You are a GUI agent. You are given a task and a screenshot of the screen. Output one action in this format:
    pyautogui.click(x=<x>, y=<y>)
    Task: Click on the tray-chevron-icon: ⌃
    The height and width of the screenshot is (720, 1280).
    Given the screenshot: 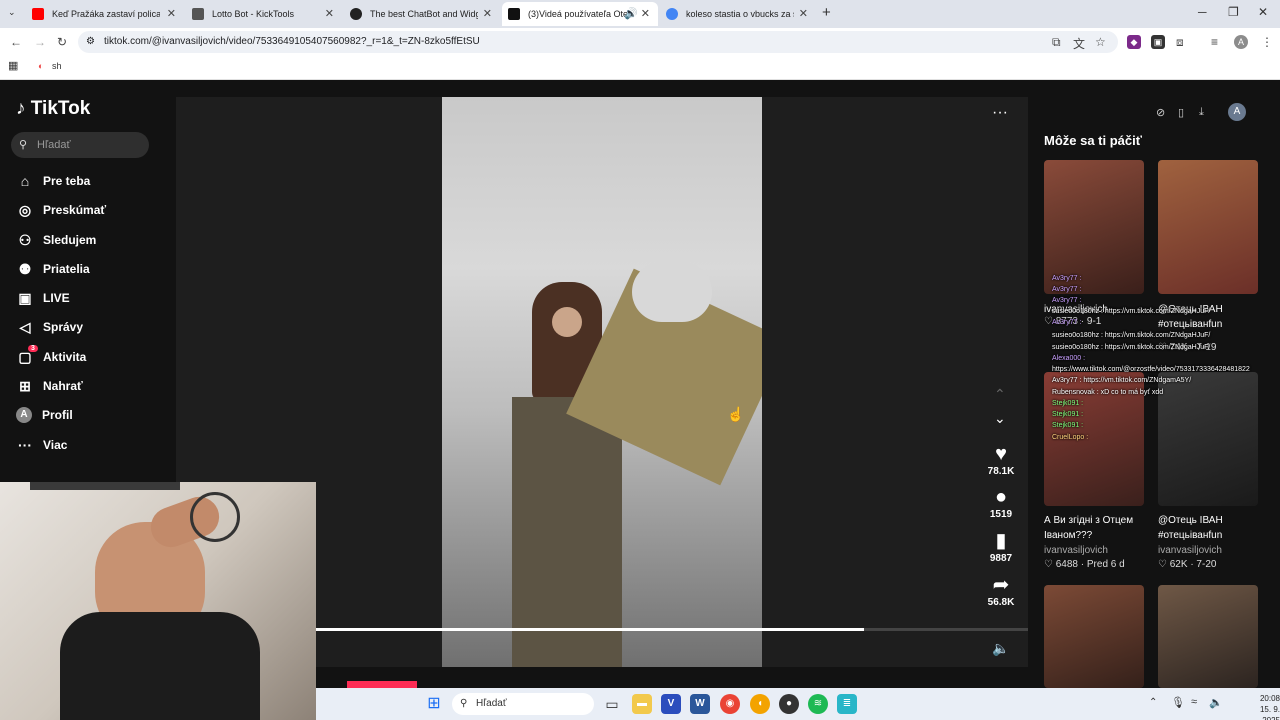 What is the action you would take?
    pyautogui.click(x=1153, y=702)
    